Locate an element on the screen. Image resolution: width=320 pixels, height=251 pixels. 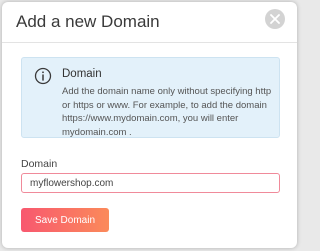
dialog-title: Add a new Domain is located at coordinates (88, 21).